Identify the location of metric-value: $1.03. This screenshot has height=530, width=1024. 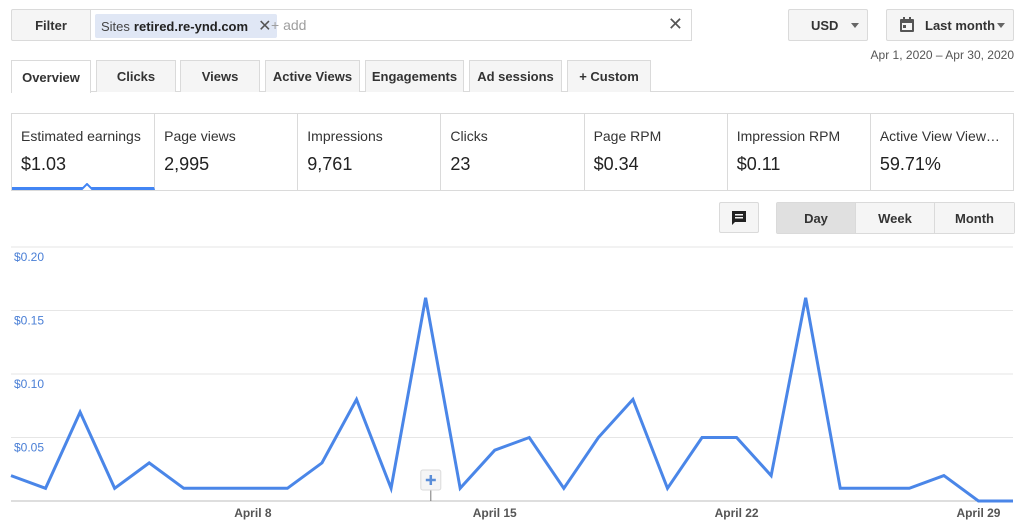
(44, 164).